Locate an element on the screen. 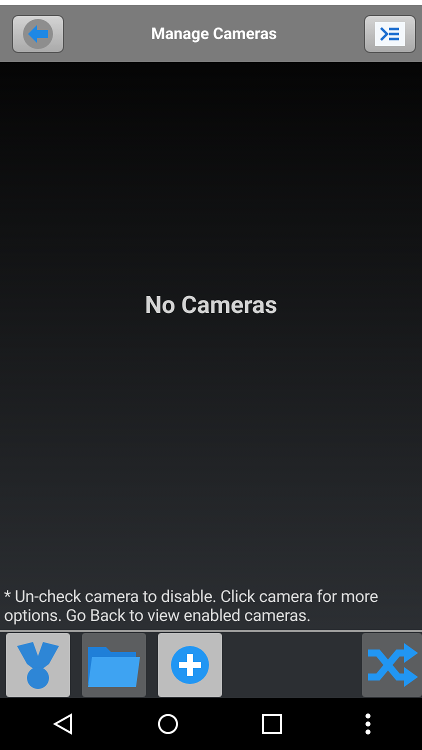  overflow-menu-button is located at coordinates (367, 724).